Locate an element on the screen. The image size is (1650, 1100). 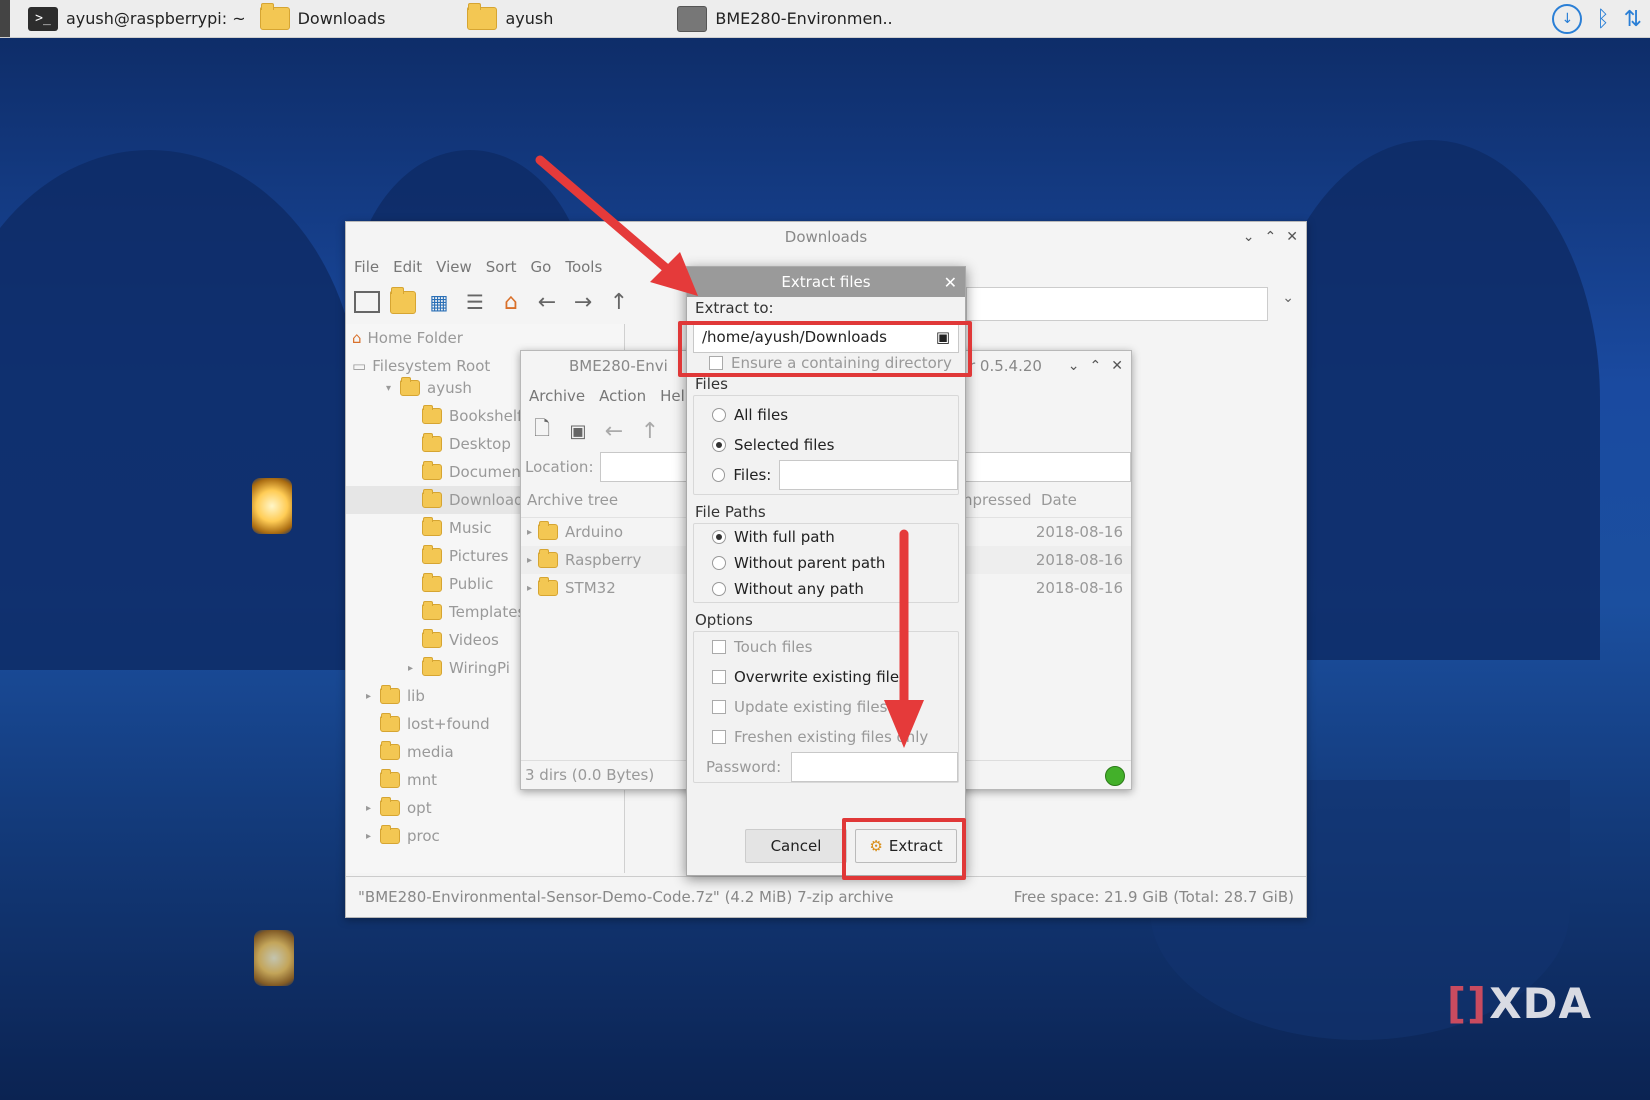
menu-edit: Edit is located at coordinates (407, 267).